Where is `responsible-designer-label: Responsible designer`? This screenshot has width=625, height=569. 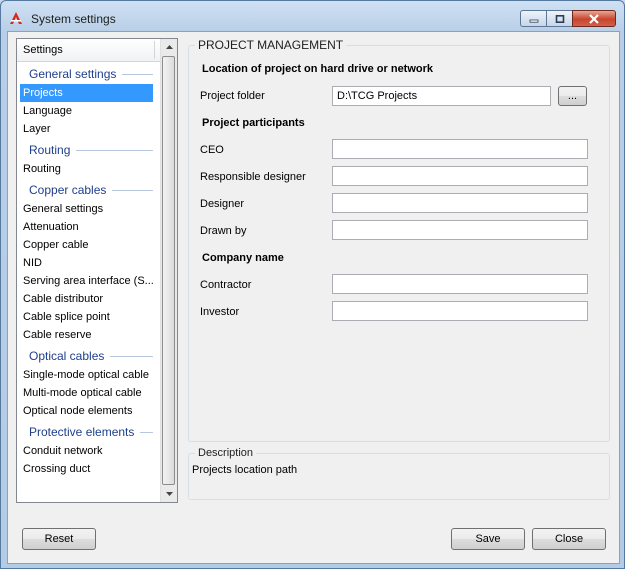
responsible-designer-label: Responsible designer is located at coordinates (253, 177).